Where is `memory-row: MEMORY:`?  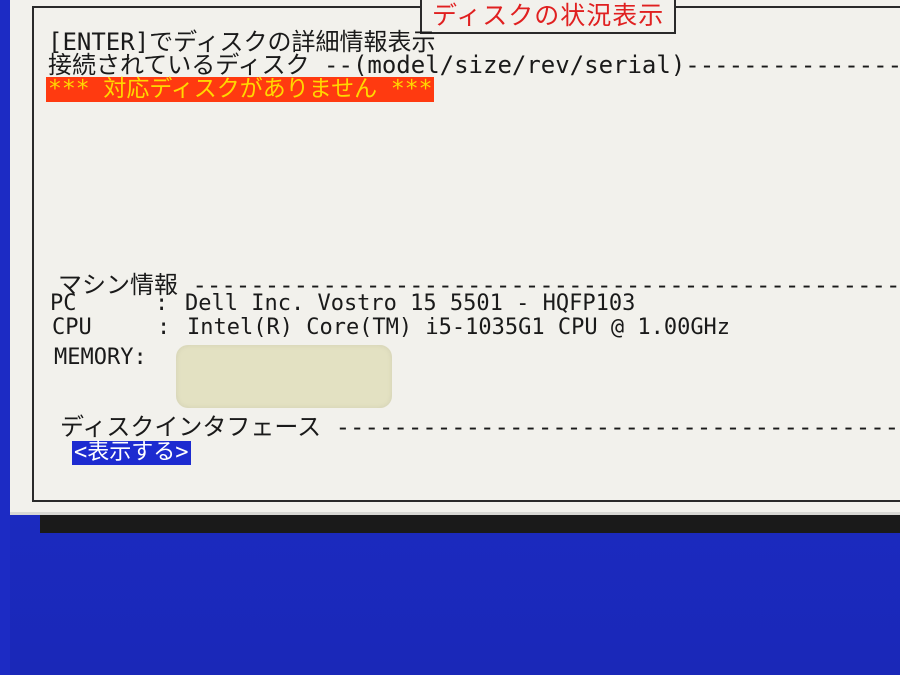
memory-row: MEMORY: is located at coordinates (100, 358).